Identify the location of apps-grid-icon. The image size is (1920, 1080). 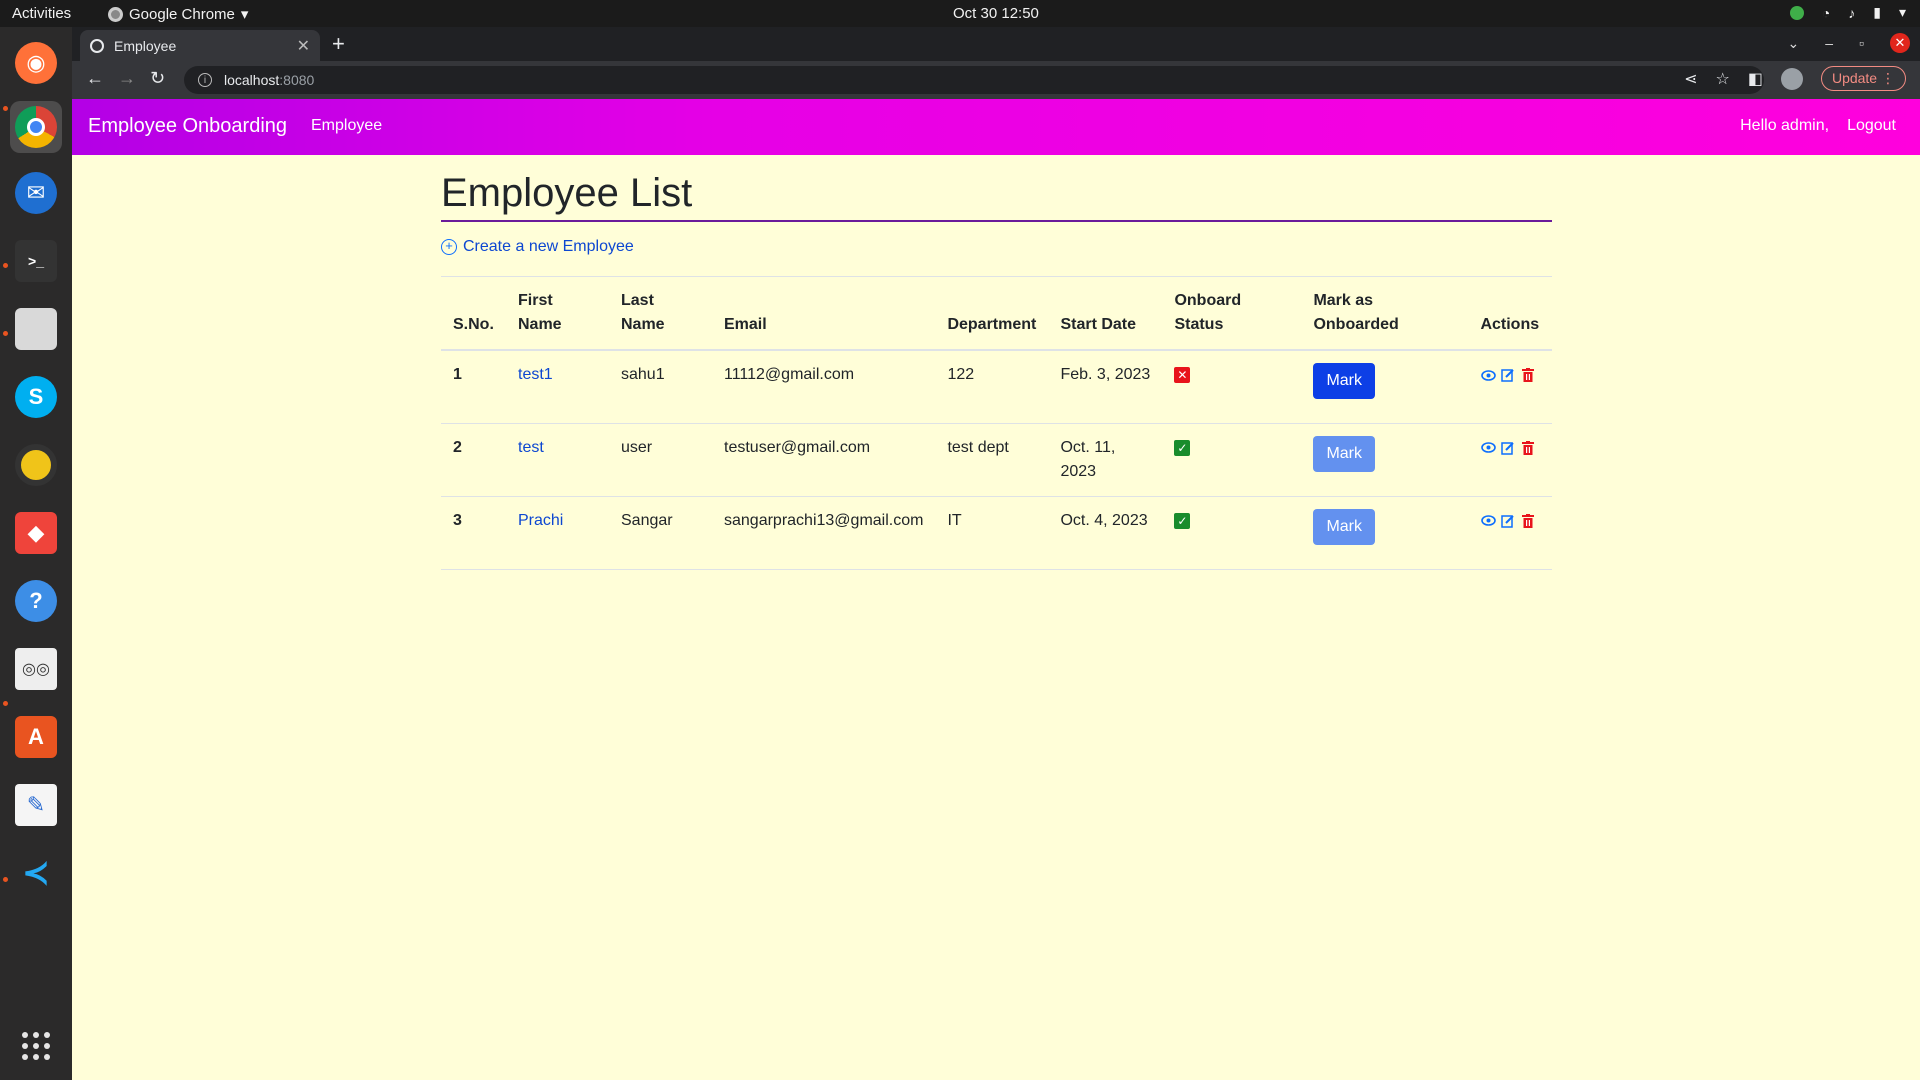
(36, 1046).